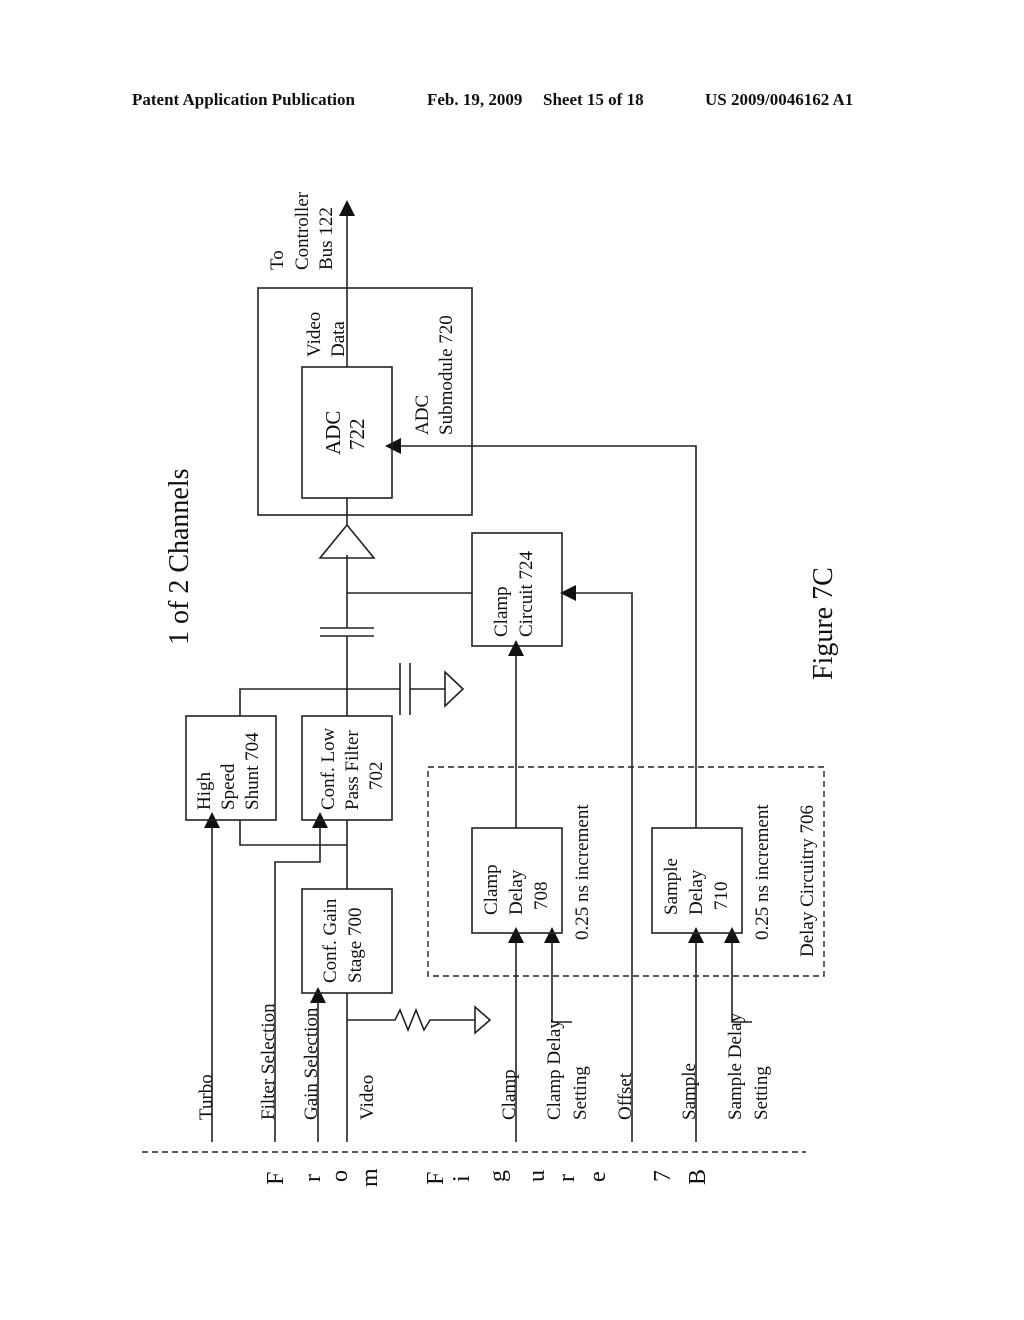 Image resolution: width=1024 pixels, height=1320 pixels. What do you see at coordinates (698, 1177) in the screenshot?
I see `from-letter: B` at bounding box center [698, 1177].